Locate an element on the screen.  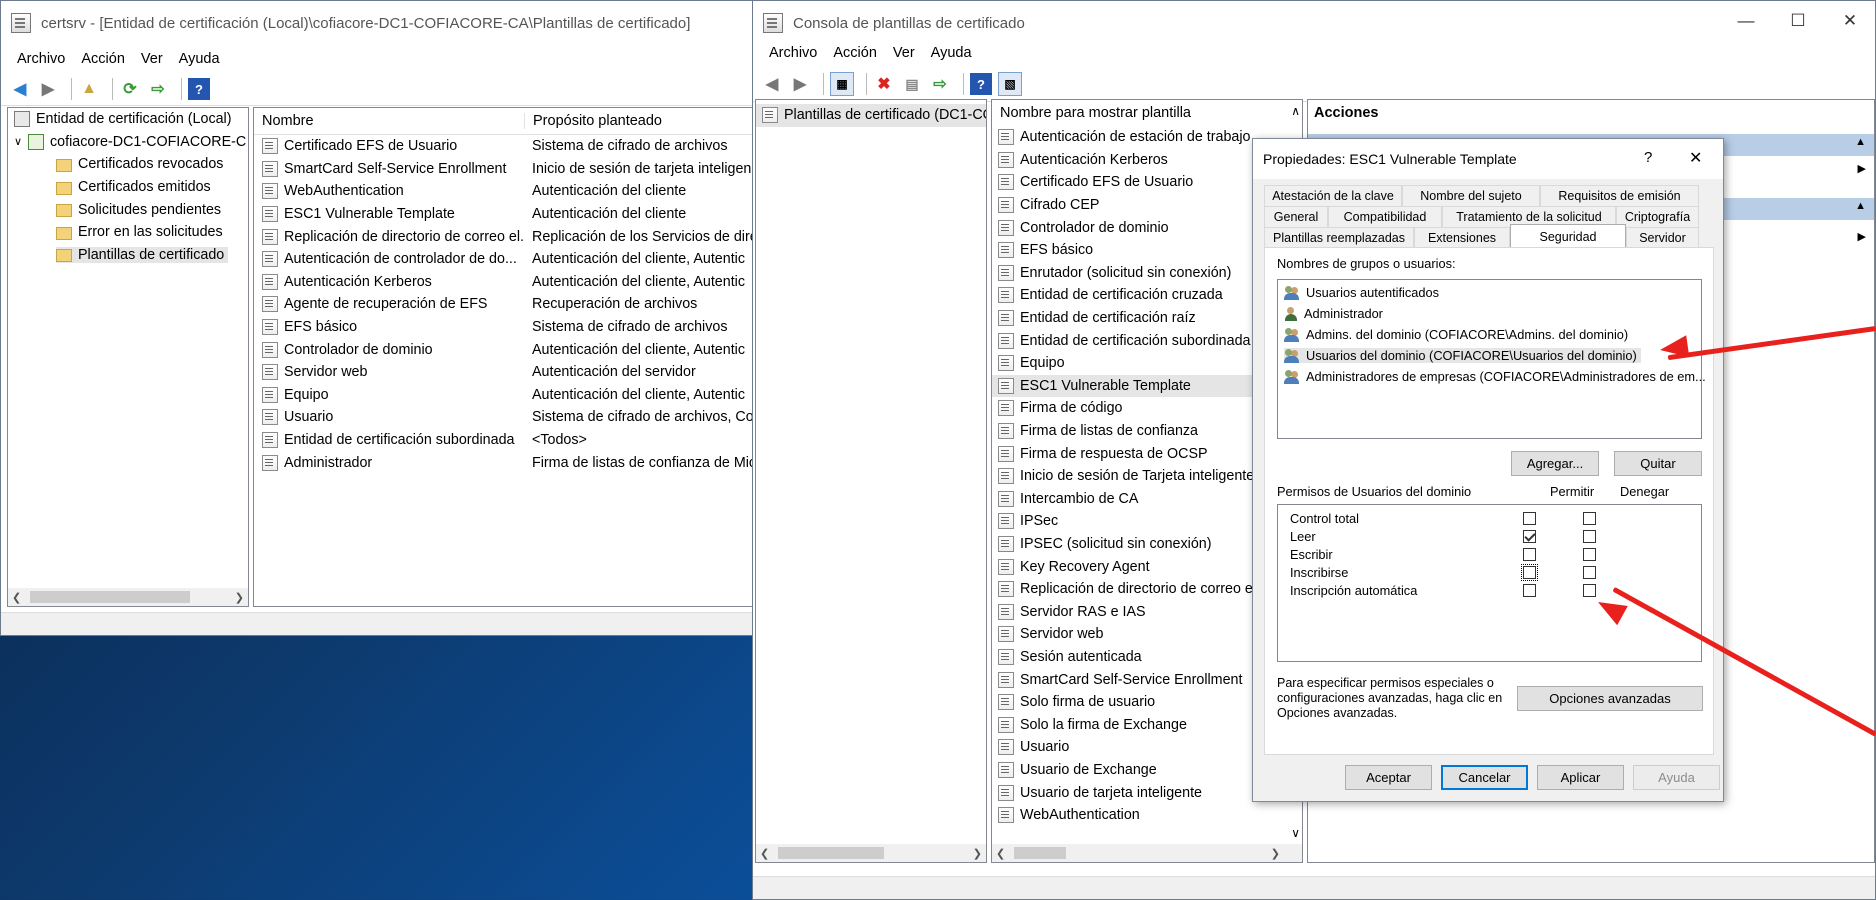
tree-root: Entidad de certificación (Local) is located at coordinates (128, 119).